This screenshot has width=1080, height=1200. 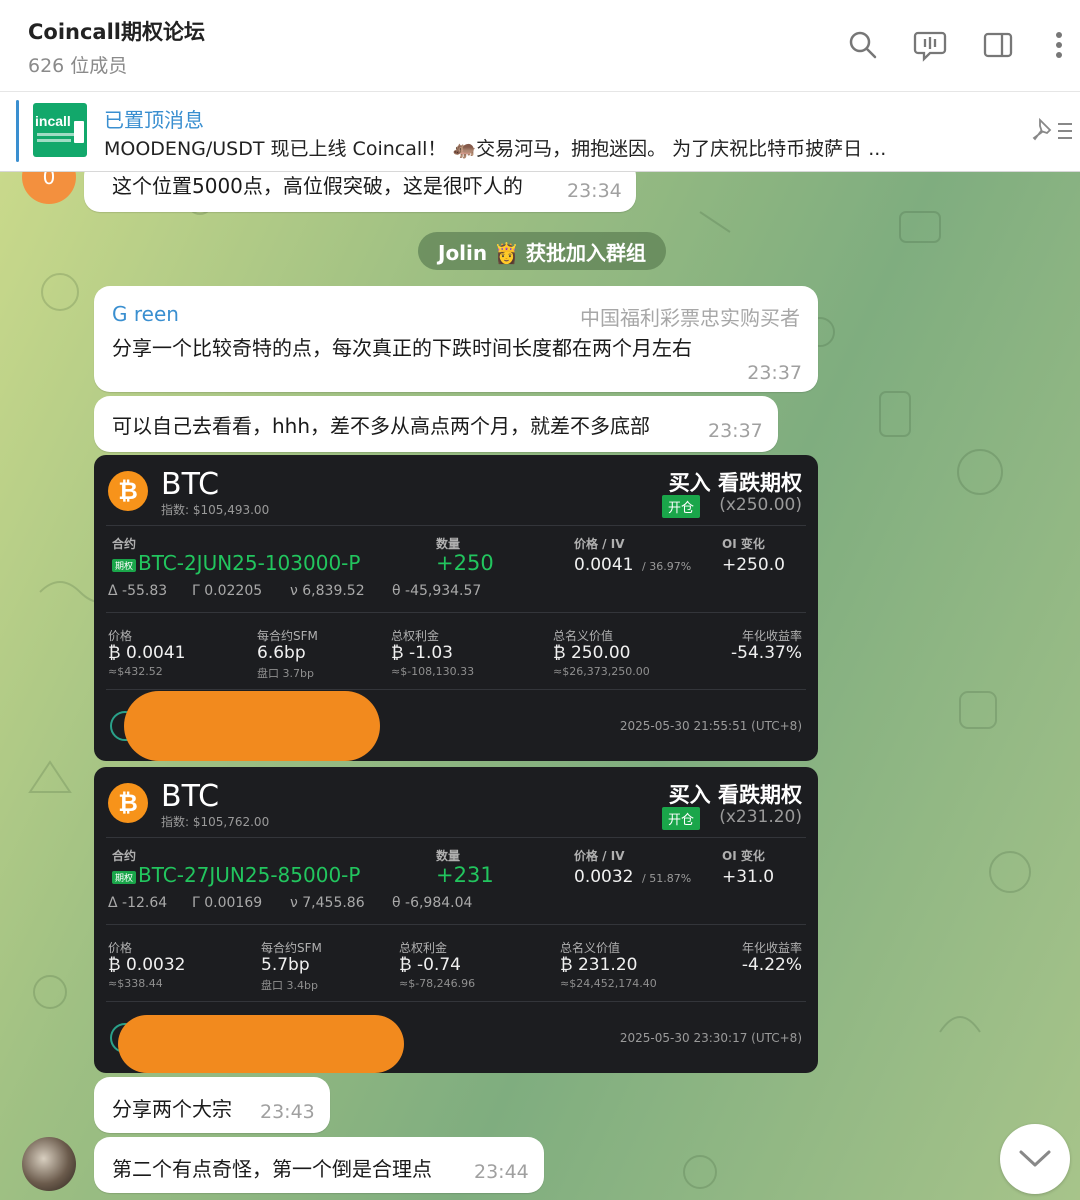 What do you see at coordinates (863, 45) in the screenshot?
I see `search-icon` at bounding box center [863, 45].